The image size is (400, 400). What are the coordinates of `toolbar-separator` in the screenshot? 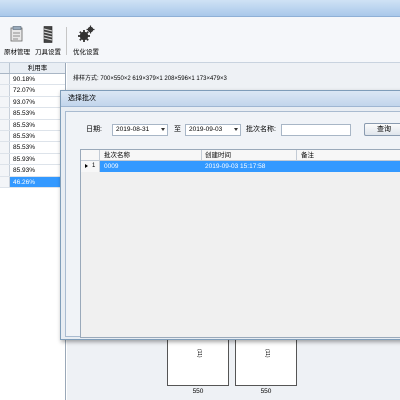 It's located at (66, 41).